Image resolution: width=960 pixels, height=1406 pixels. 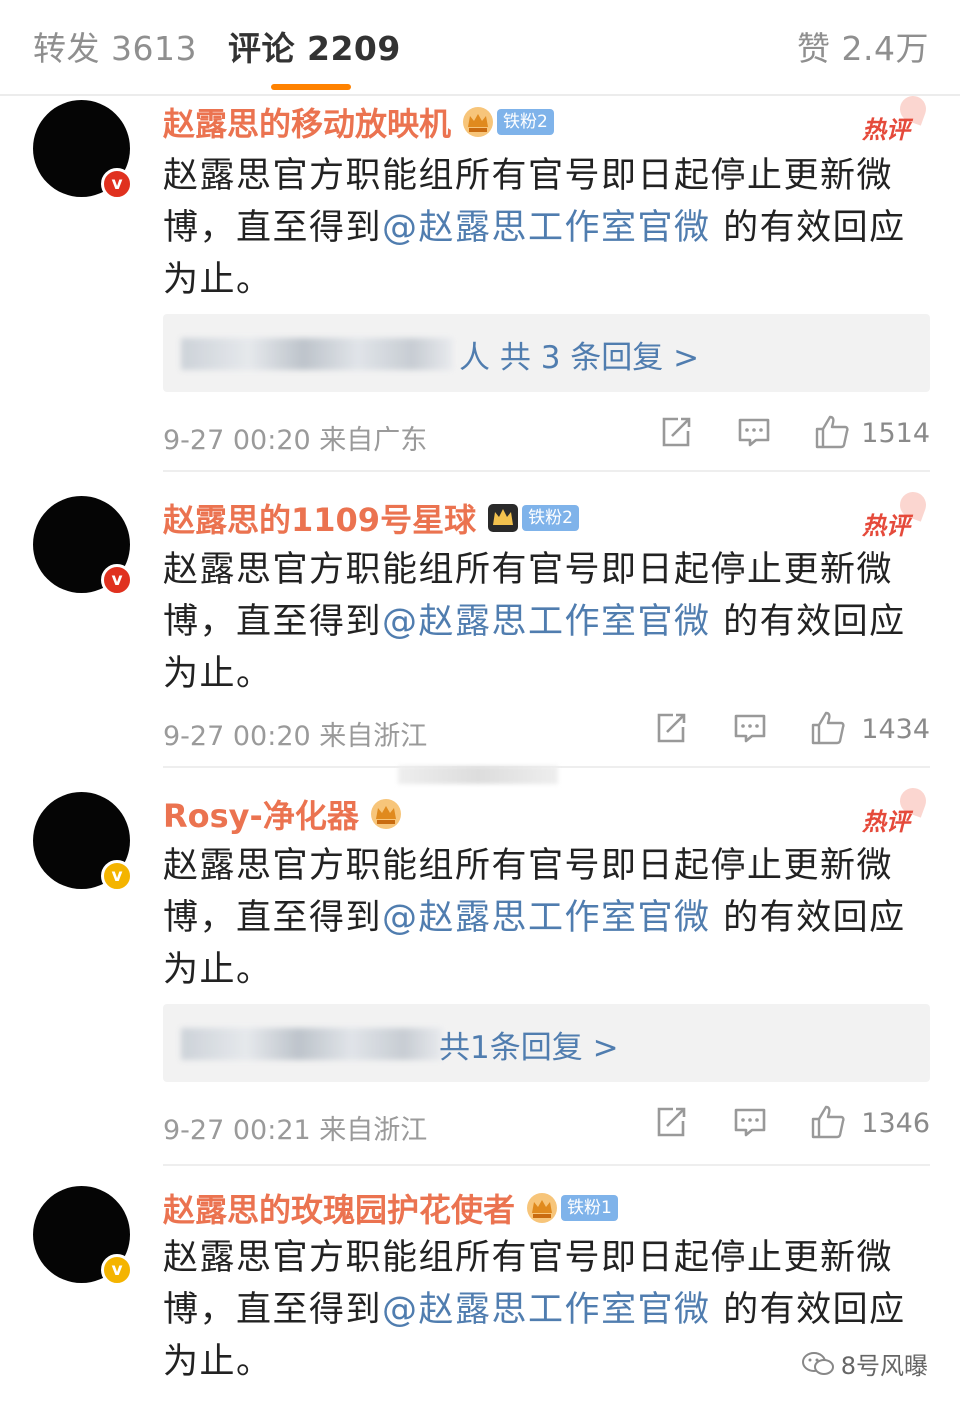 What do you see at coordinates (863, 46) in the screenshot?
I see `tab-likes: 赞 2.4万` at bounding box center [863, 46].